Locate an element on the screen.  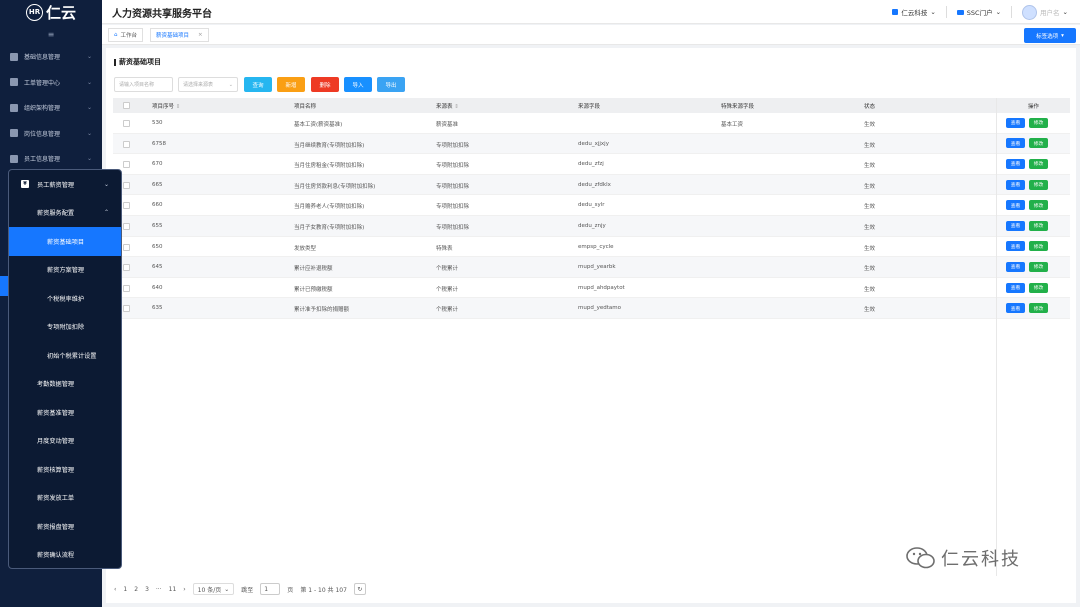
menu-tax-rate: 个税税率维护 is located at coordinates (65, 298).